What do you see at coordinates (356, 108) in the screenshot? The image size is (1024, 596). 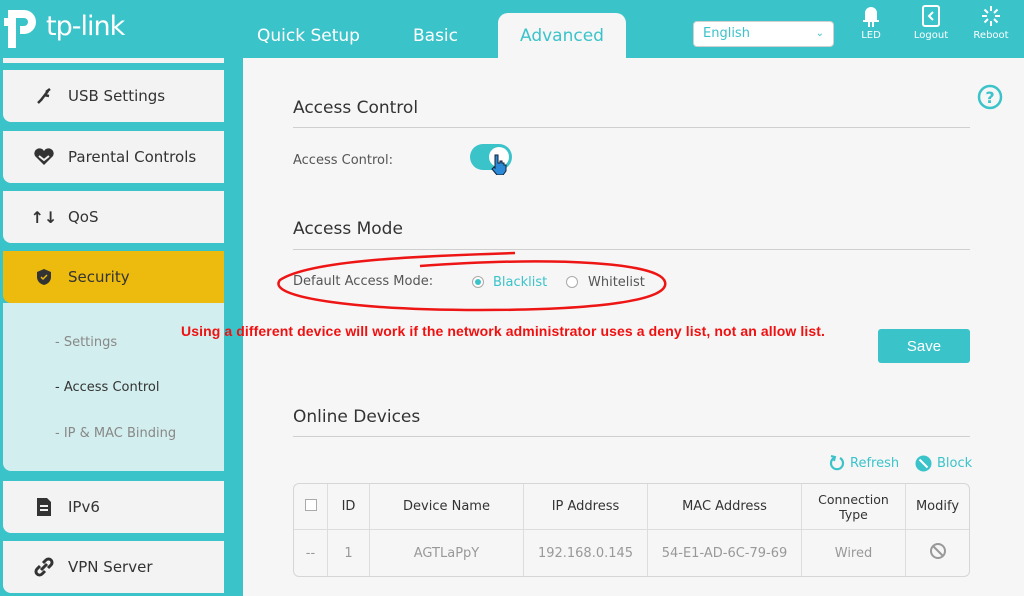 I see `access-control-title: Access Control` at bounding box center [356, 108].